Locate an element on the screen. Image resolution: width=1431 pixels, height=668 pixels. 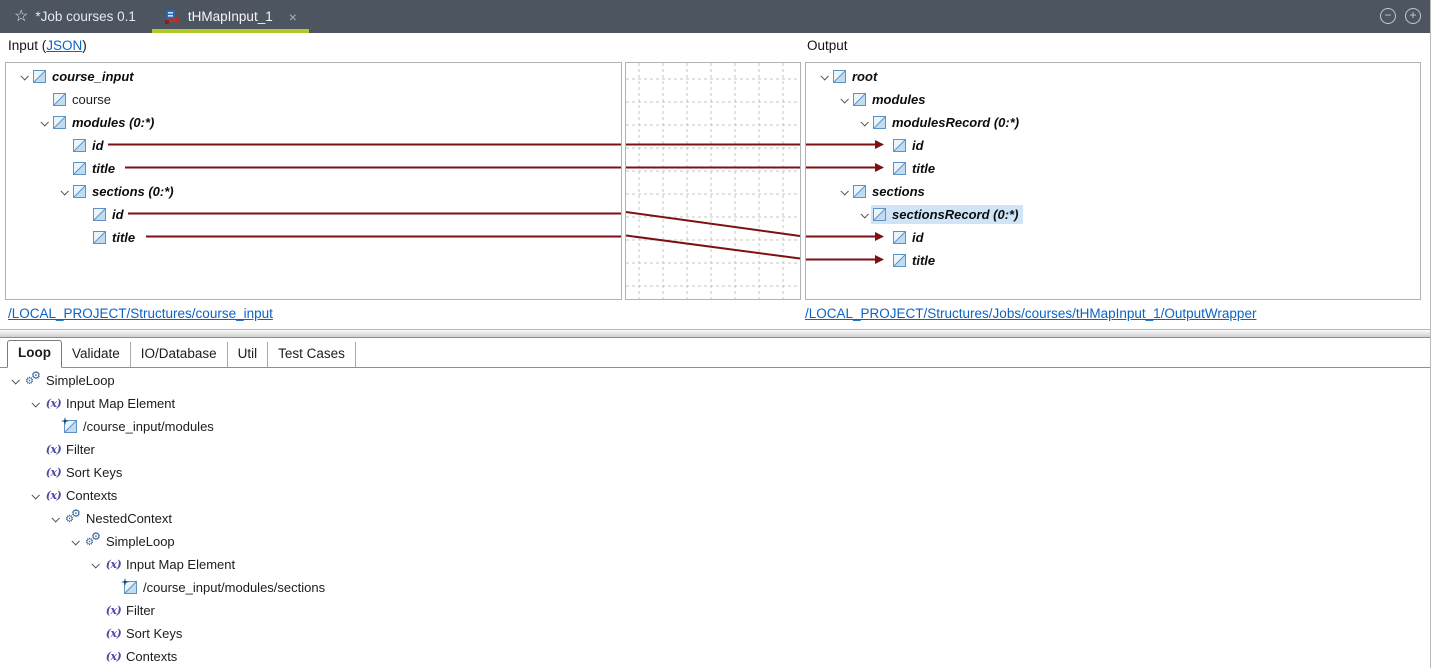
tab-validate: Validate is located at coordinates (96, 354).